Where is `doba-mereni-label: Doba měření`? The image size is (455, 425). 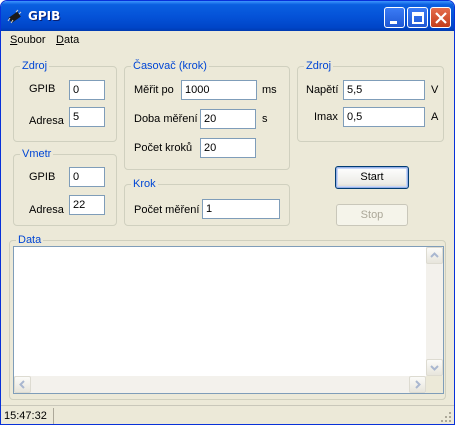 doba-mereni-label: Doba měření is located at coordinates (166, 119).